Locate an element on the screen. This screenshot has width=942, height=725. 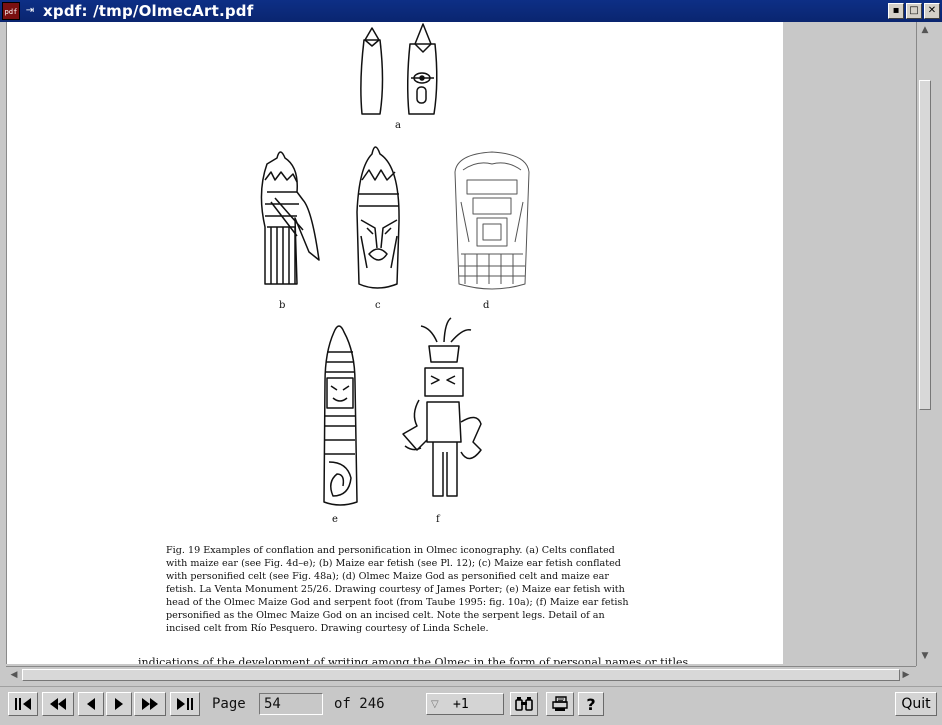
figure-label-e: e is located at coordinates (335, 519).